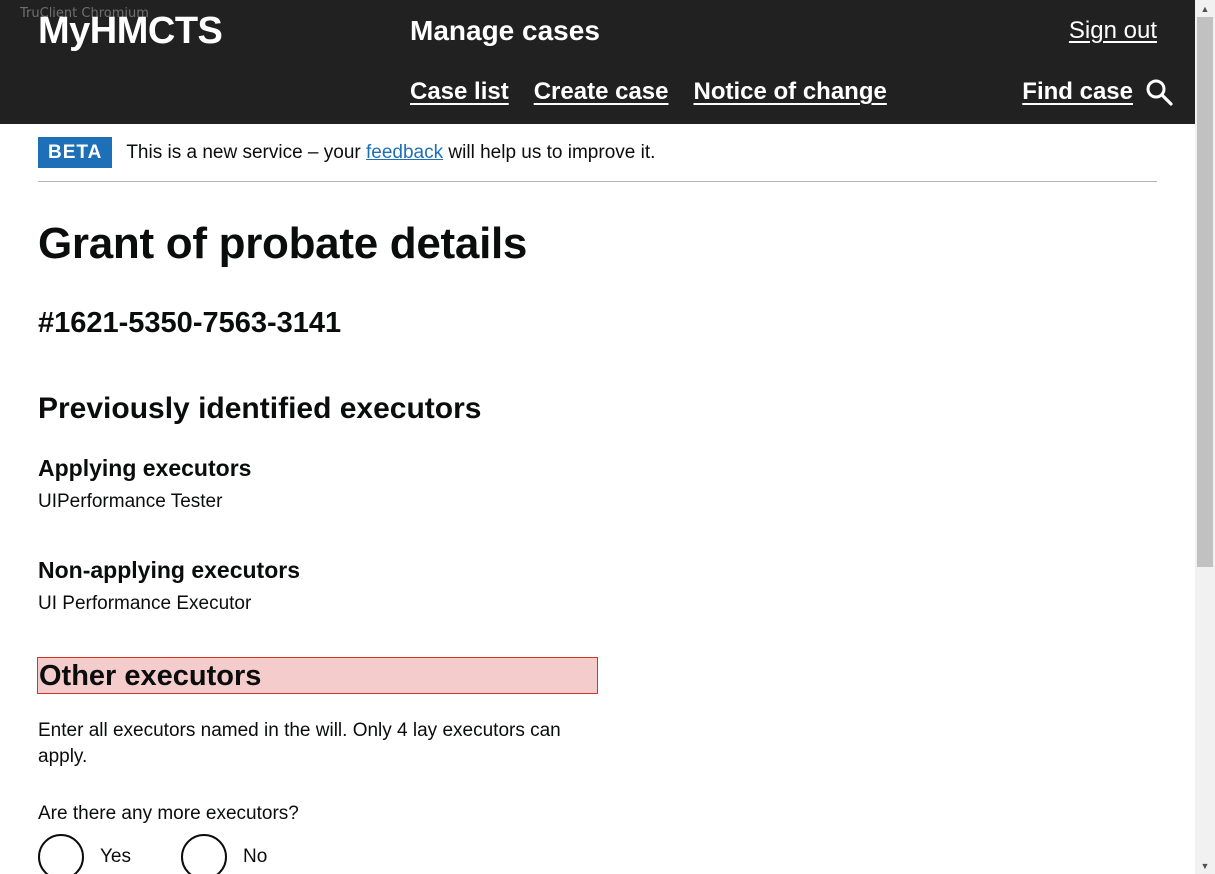 This screenshot has height=874, width=1215. I want to click on find-case-label: Find case, so click(1077, 91).